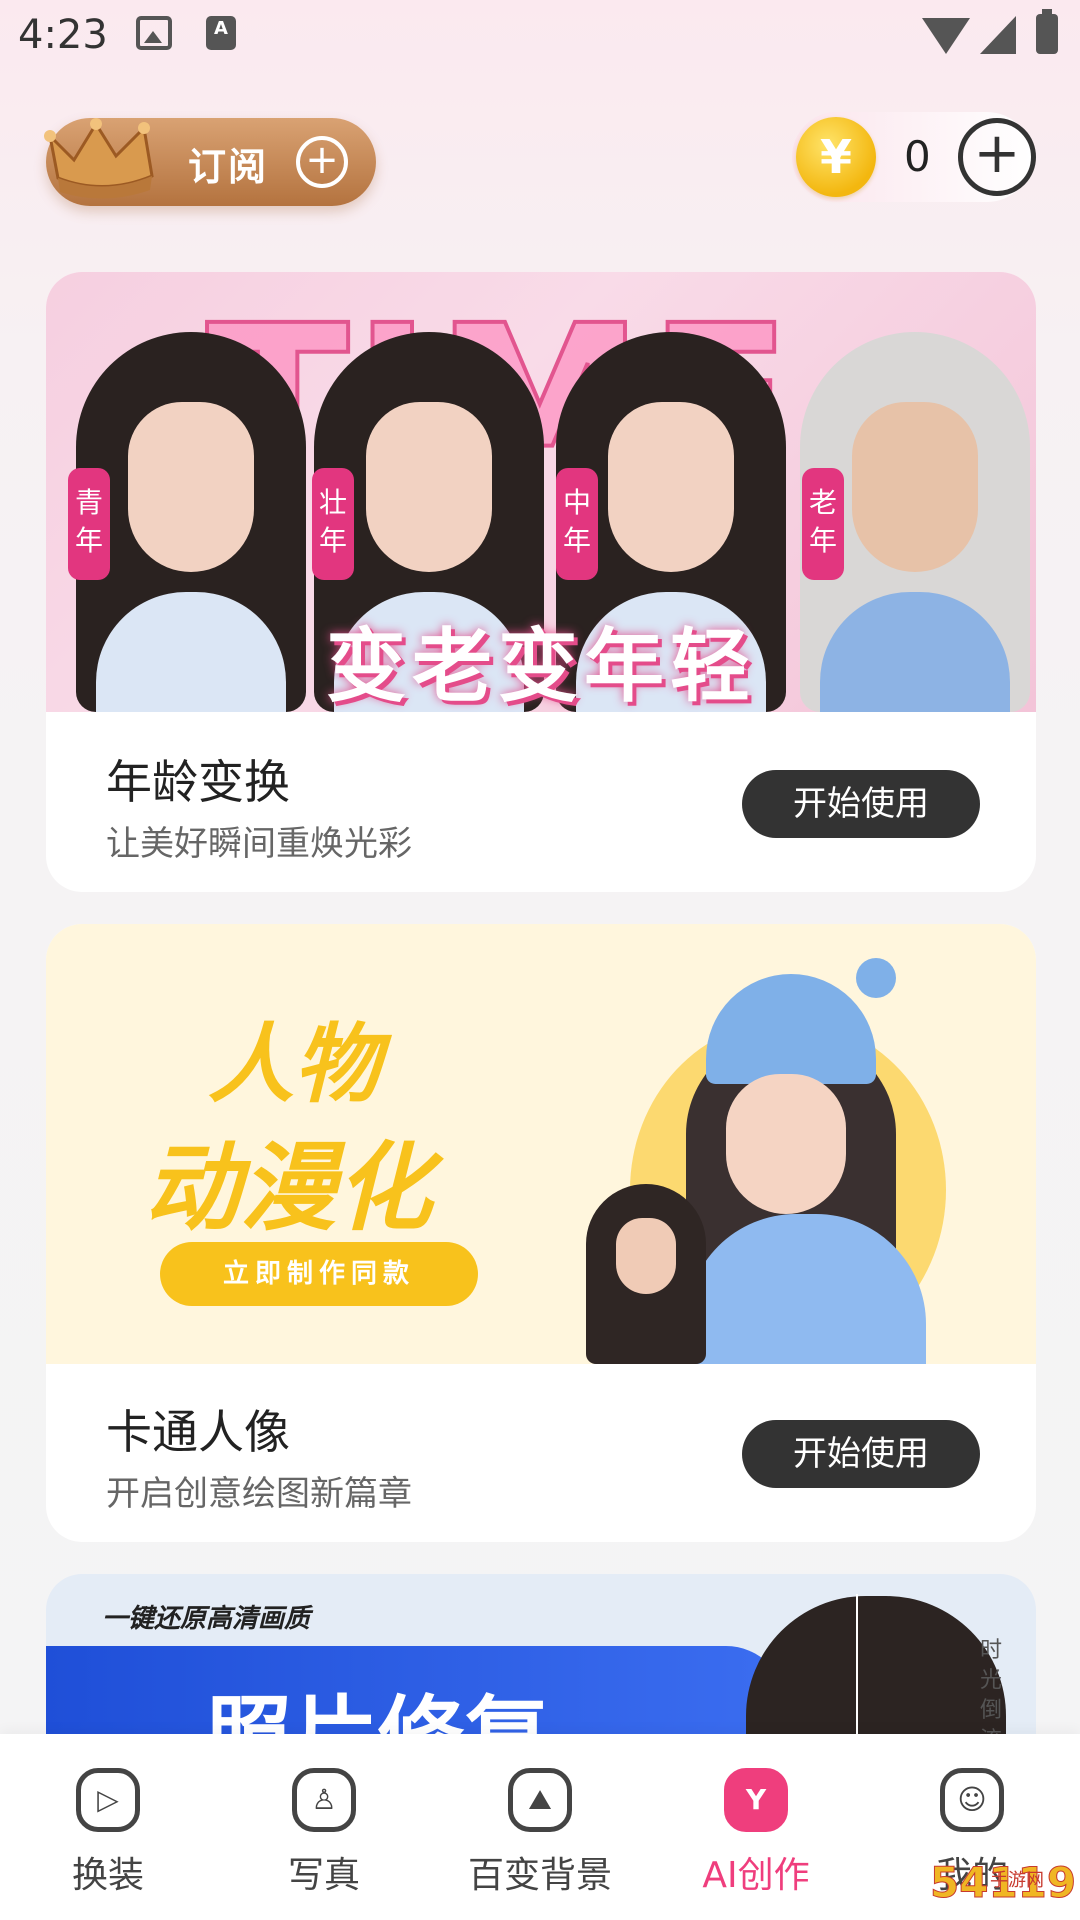  What do you see at coordinates (324, 1800) in the screenshot?
I see `dress-icon: ♙` at bounding box center [324, 1800].